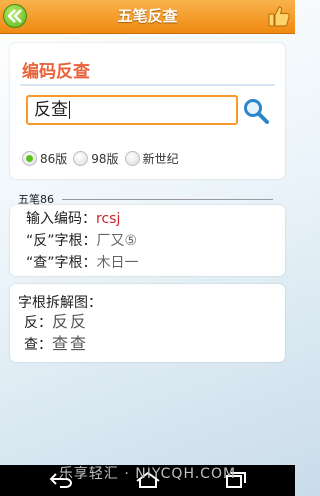  I want to click on radio-86-label: 86版, so click(54, 158).